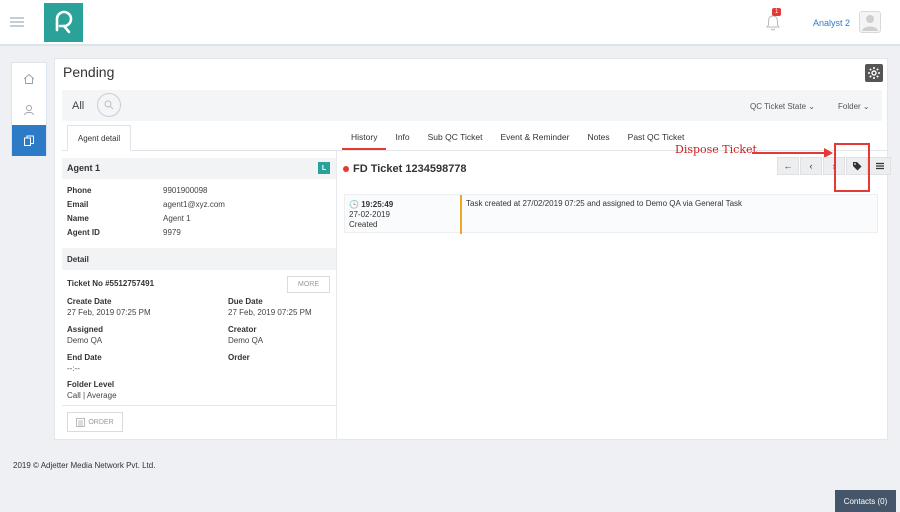 The image size is (900, 512). I want to click on menu-lines-icon, so click(880, 166).